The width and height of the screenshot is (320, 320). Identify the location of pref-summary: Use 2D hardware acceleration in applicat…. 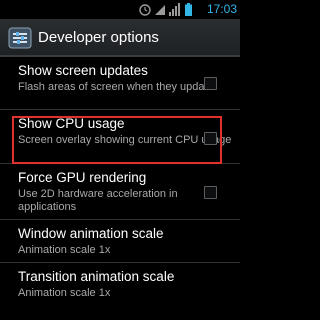
(98, 200).